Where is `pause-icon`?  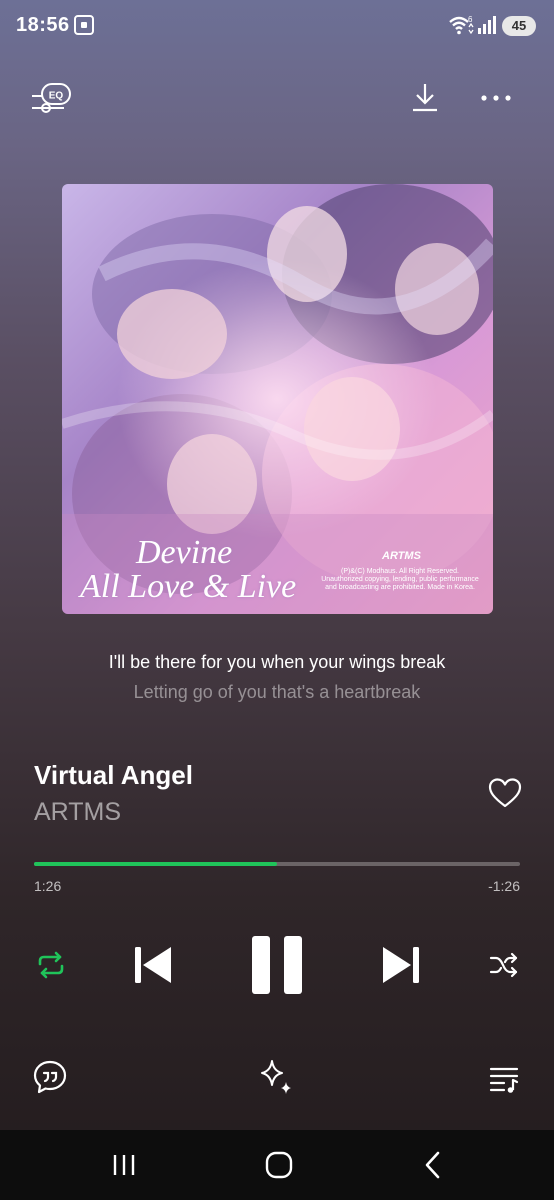
pause-icon is located at coordinates (277, 965).